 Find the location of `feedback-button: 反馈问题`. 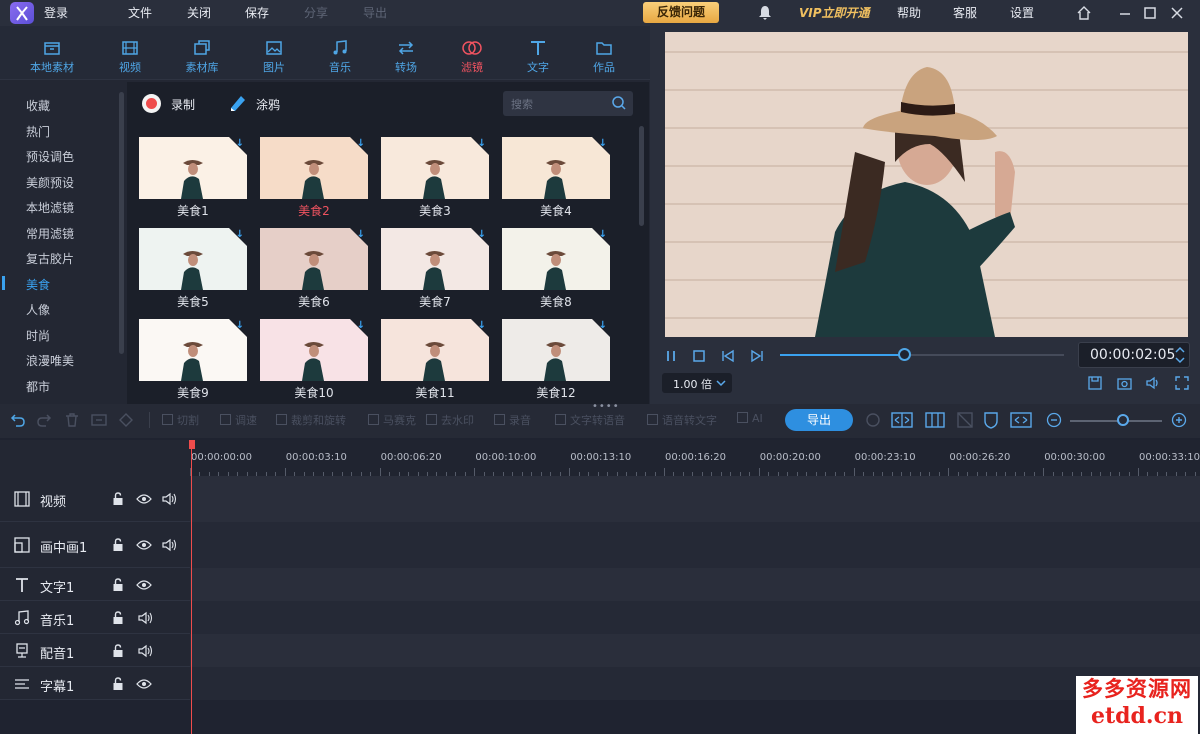

feedback-button: 反馈问题 is located at coordinates (681, 12).